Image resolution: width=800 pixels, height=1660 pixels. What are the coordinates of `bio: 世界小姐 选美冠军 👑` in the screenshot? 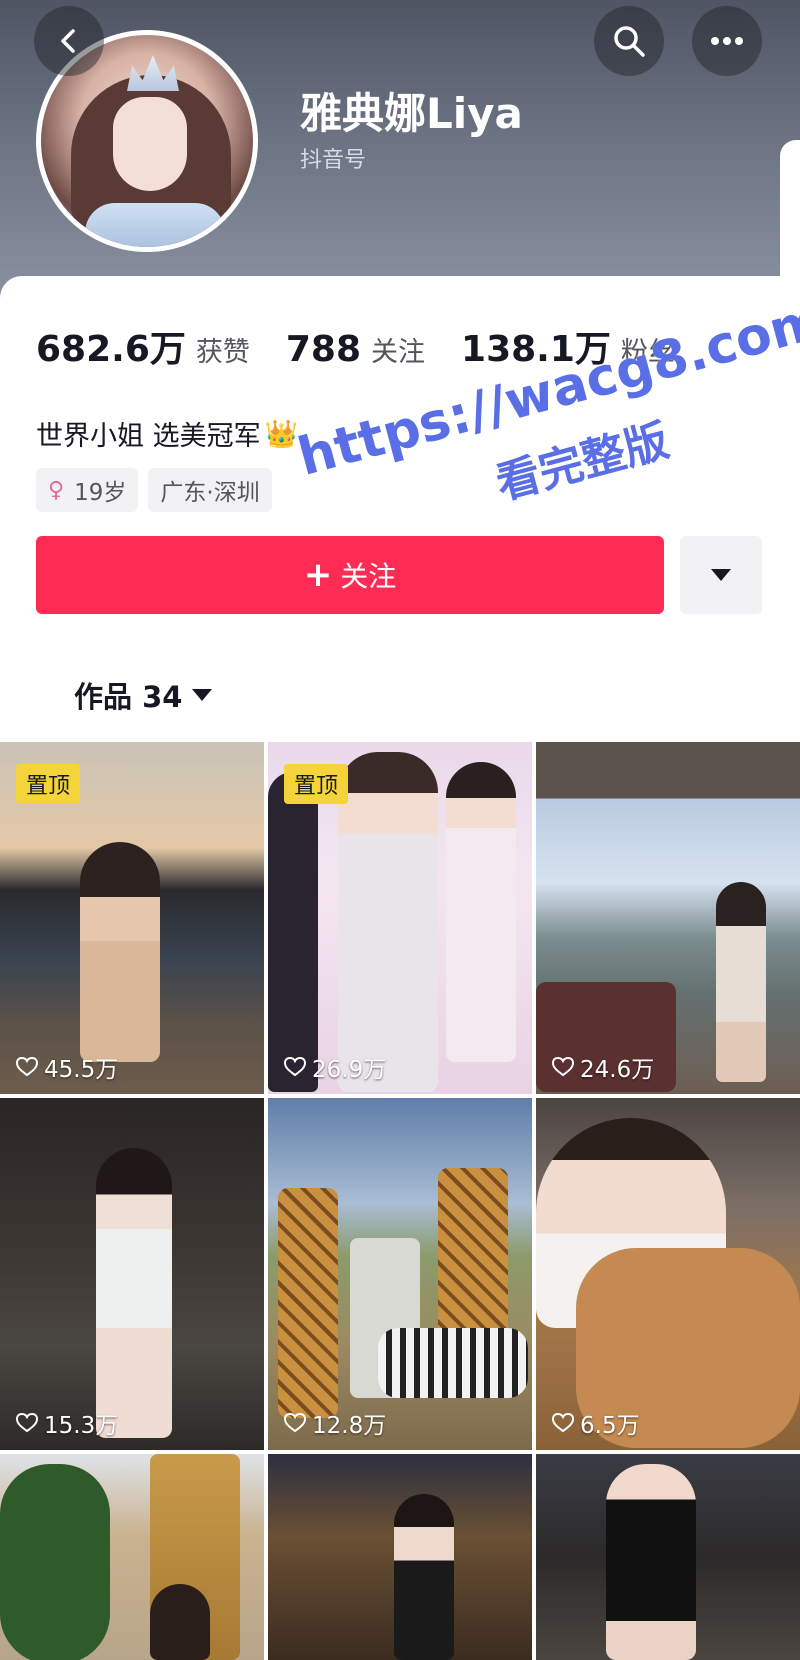 It's located at (167, 433).